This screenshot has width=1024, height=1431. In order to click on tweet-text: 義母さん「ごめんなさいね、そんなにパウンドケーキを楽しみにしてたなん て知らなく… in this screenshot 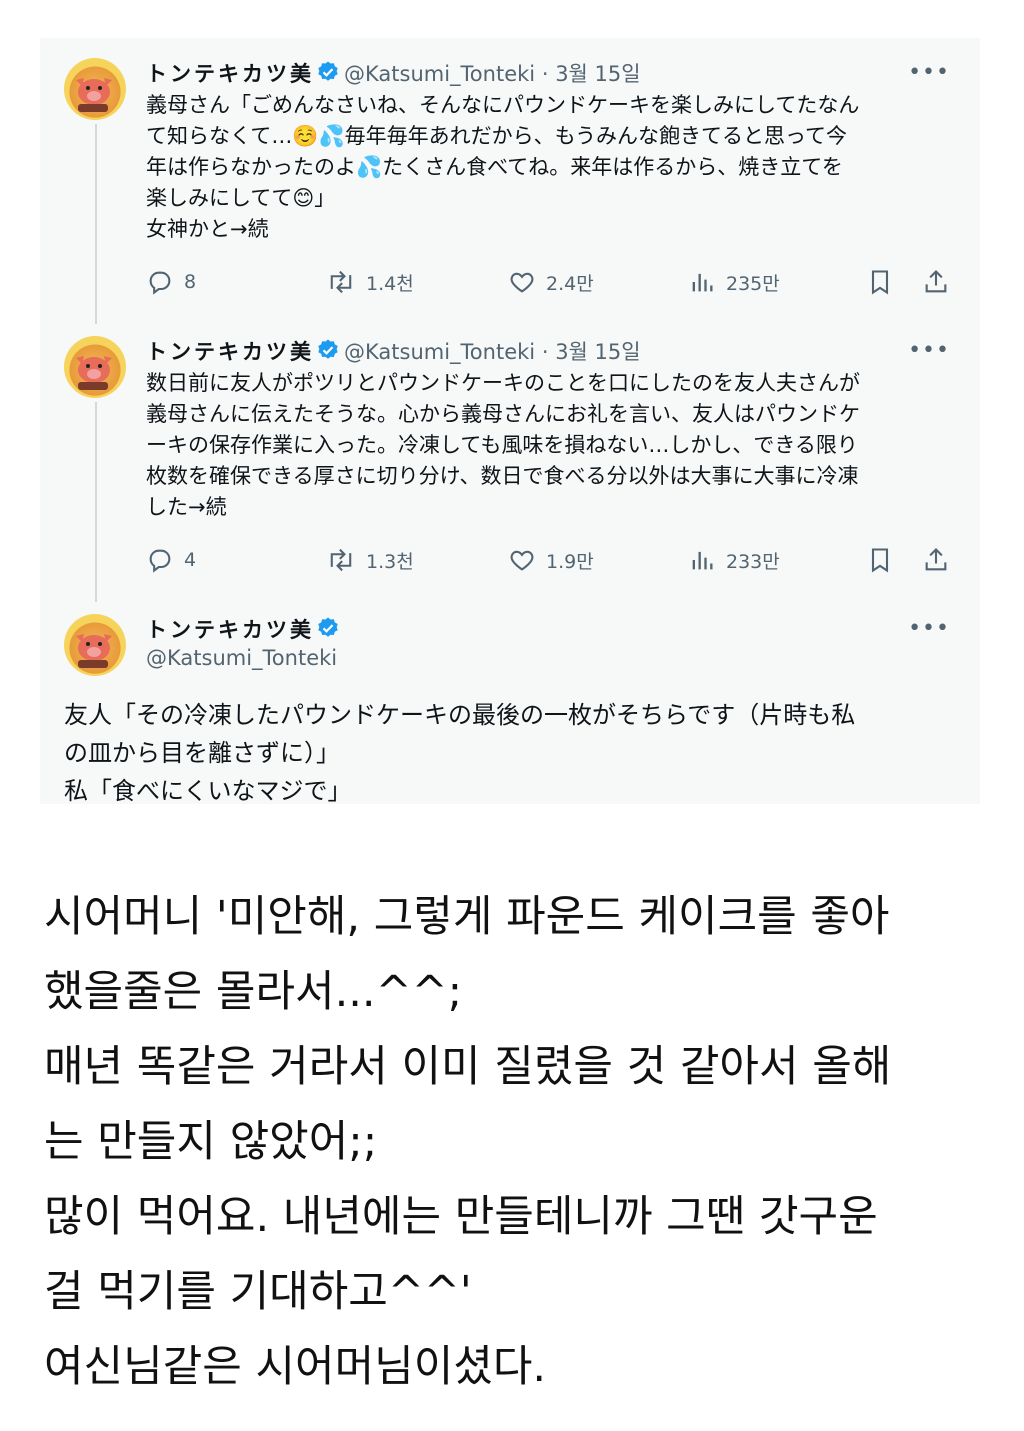, I will do `click(503, 167)`.